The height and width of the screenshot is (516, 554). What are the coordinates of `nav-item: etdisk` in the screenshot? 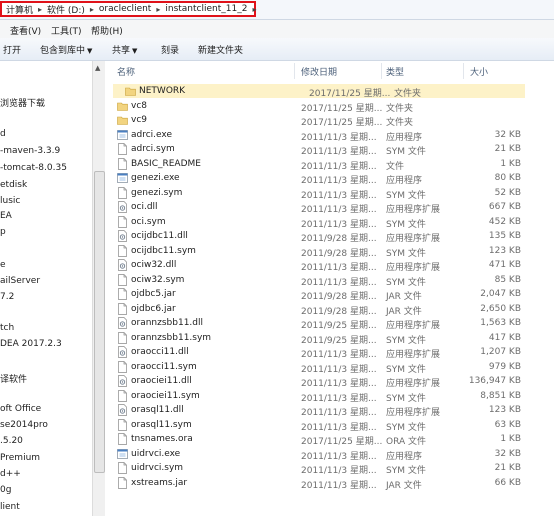 It's located at (13, 185).